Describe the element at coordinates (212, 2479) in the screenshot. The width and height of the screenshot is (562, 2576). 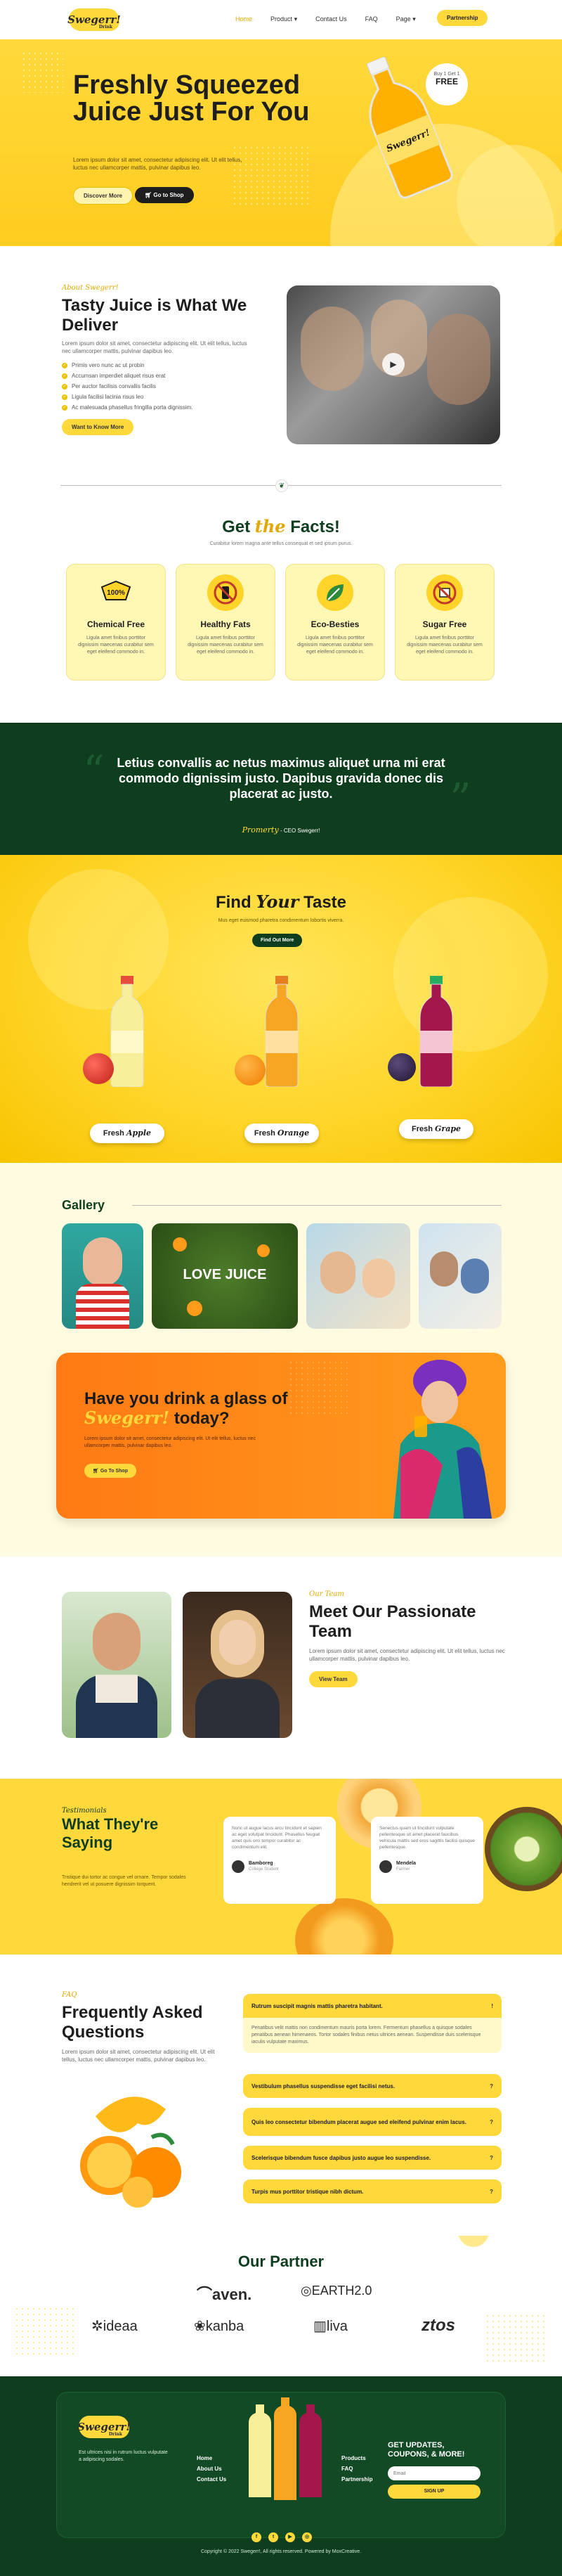
I see `footer-link-contact: Contact Us` at that location.